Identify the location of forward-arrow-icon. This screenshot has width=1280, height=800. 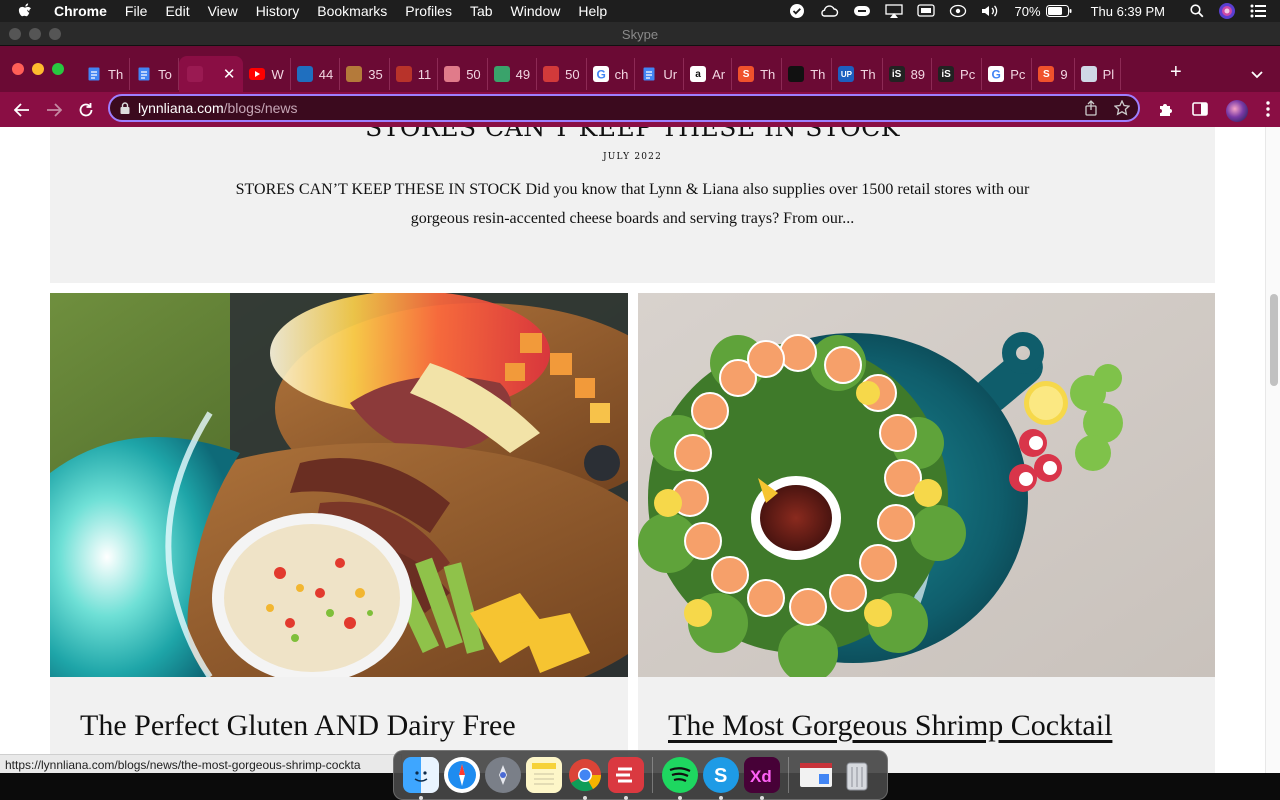
(54, 110).